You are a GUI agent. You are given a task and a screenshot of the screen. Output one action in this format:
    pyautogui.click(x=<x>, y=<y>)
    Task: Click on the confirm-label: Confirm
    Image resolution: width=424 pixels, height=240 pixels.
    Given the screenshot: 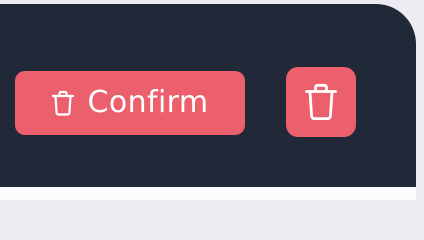 What is the action you would take?
    pyautogui.click(x=148, y=102)
    